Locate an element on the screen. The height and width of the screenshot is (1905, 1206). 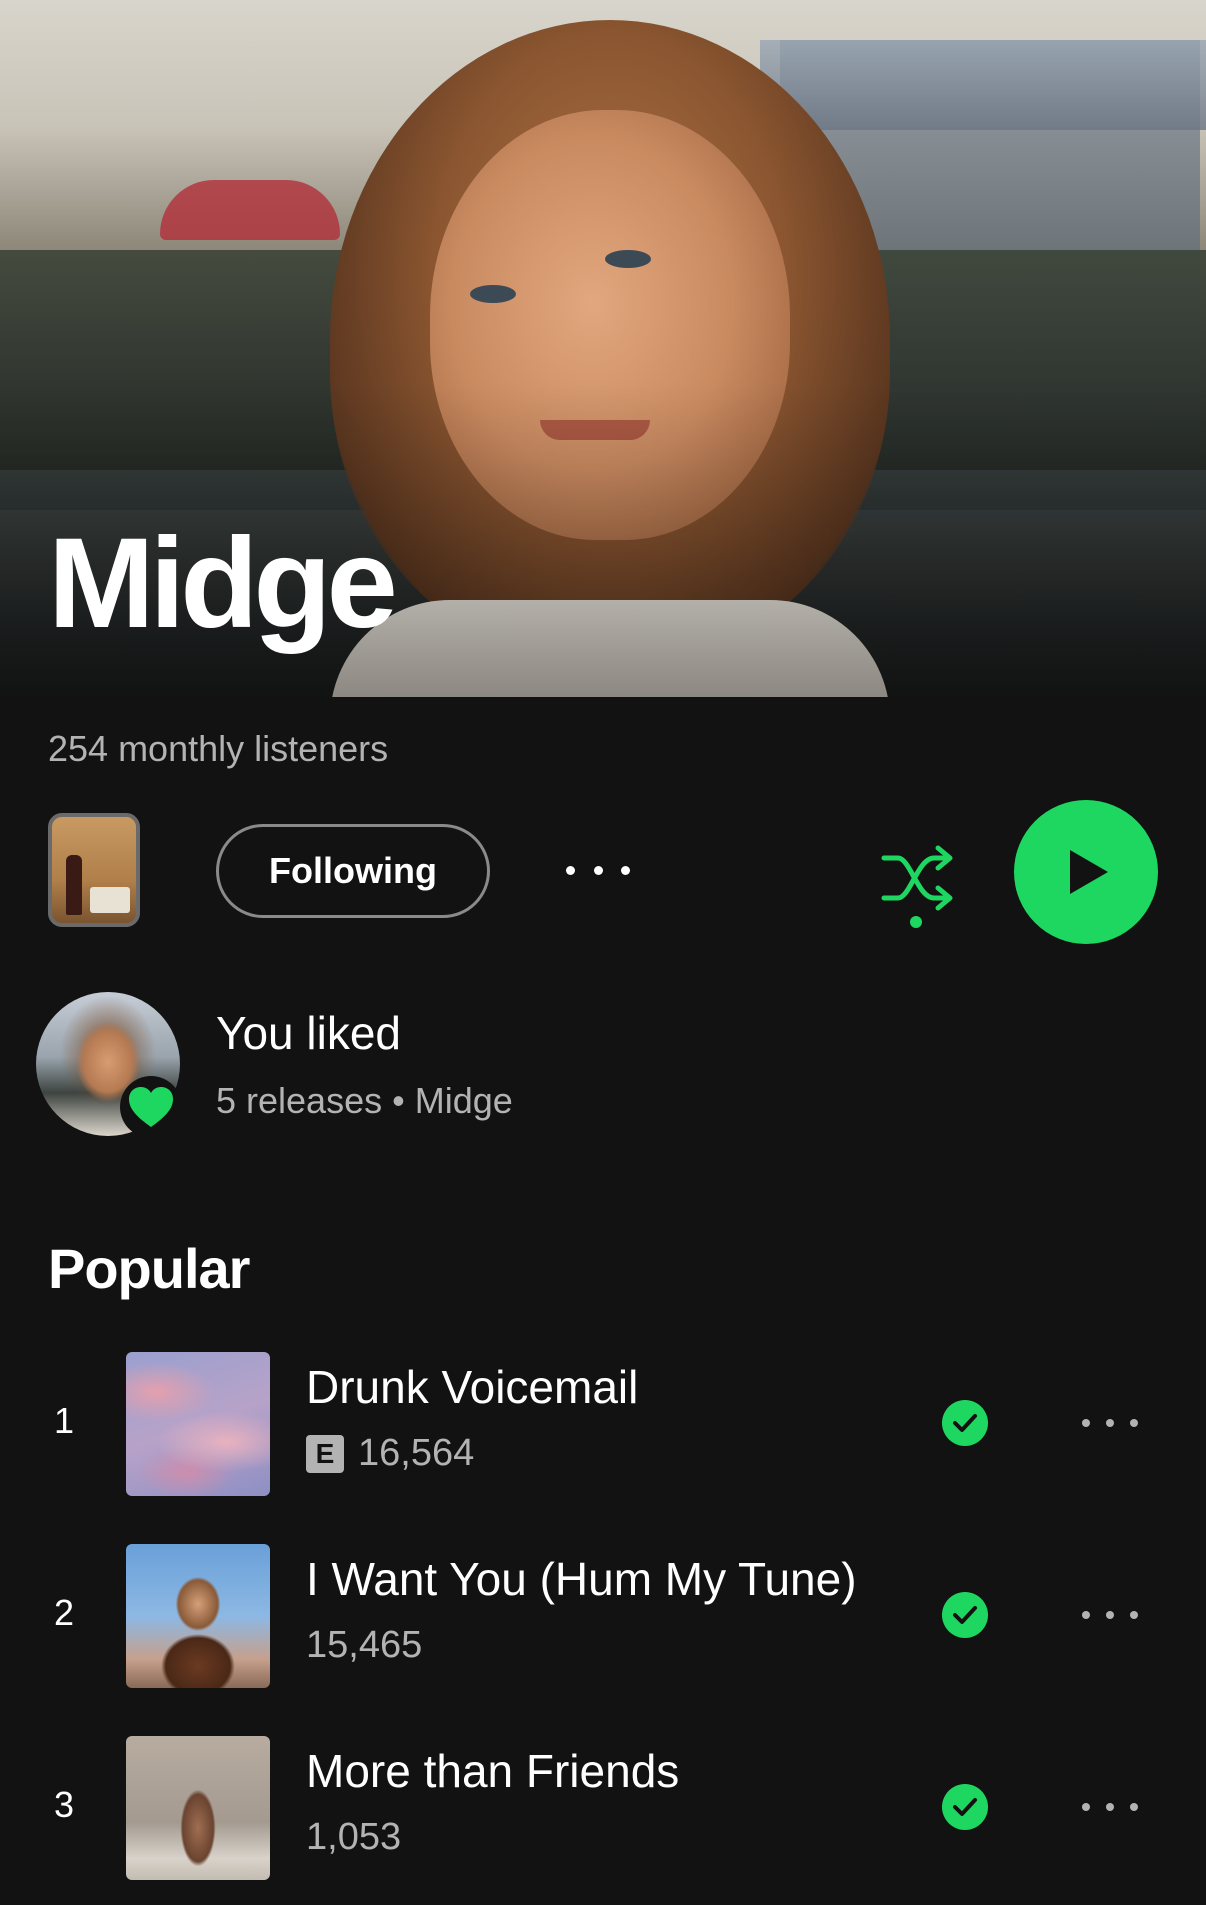
monthly-listeners: 254 monthly listeners is located at coordinates (218, 748).